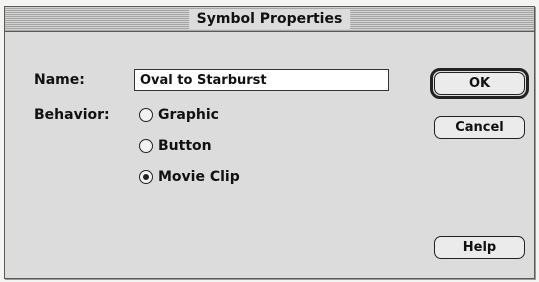  I want to click on behavior-label: Behavior:, so click(72, 115).